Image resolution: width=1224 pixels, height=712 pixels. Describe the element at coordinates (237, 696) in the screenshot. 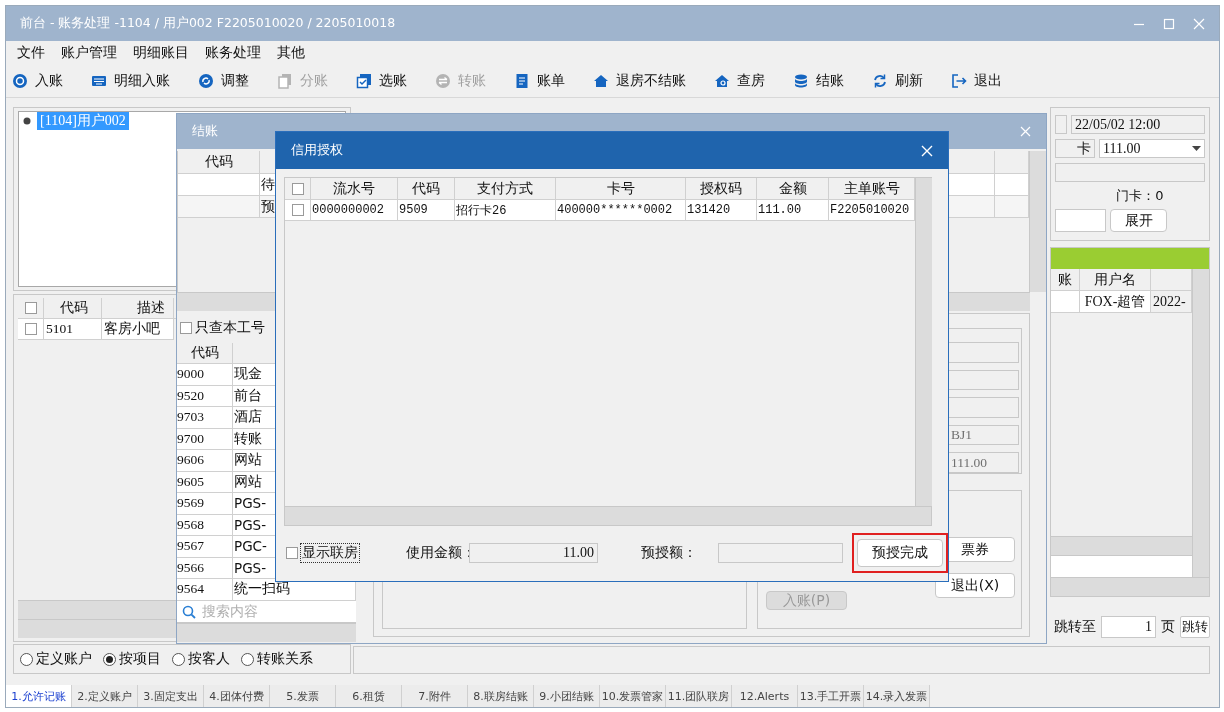

I see `tab: 4.团体付费` at that location.